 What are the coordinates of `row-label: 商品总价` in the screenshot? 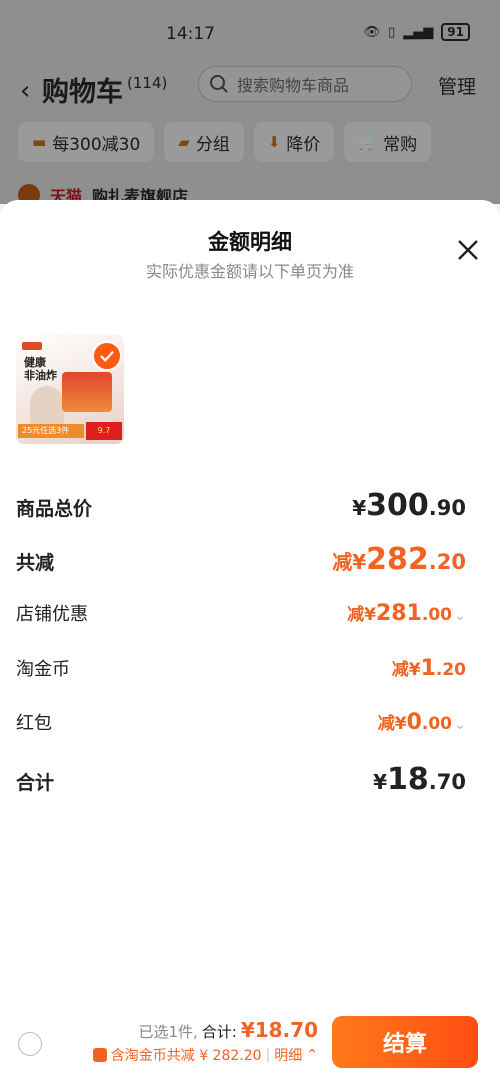 It's located at (54, 509).